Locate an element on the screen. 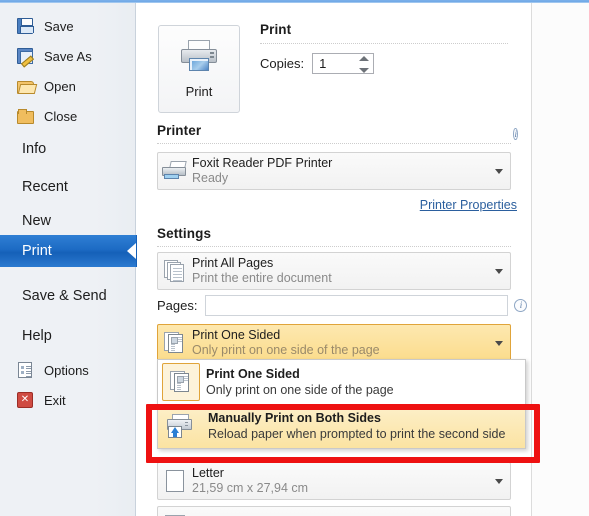  pages-info-icon: i is located at coordinates (521, 305).